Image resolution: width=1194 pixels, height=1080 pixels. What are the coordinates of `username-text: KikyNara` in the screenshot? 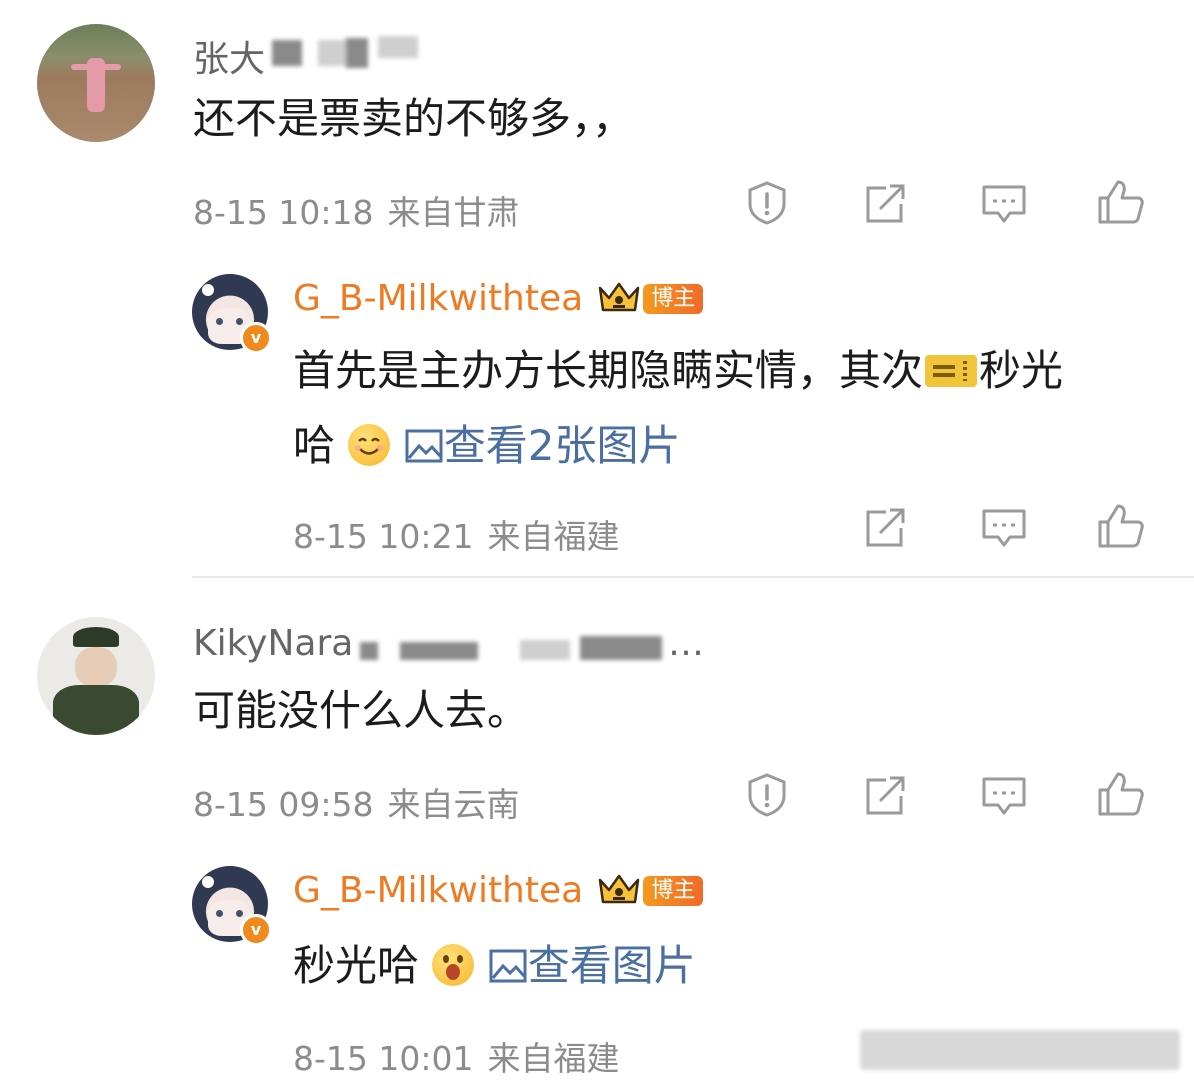 It's located at (273, 643).